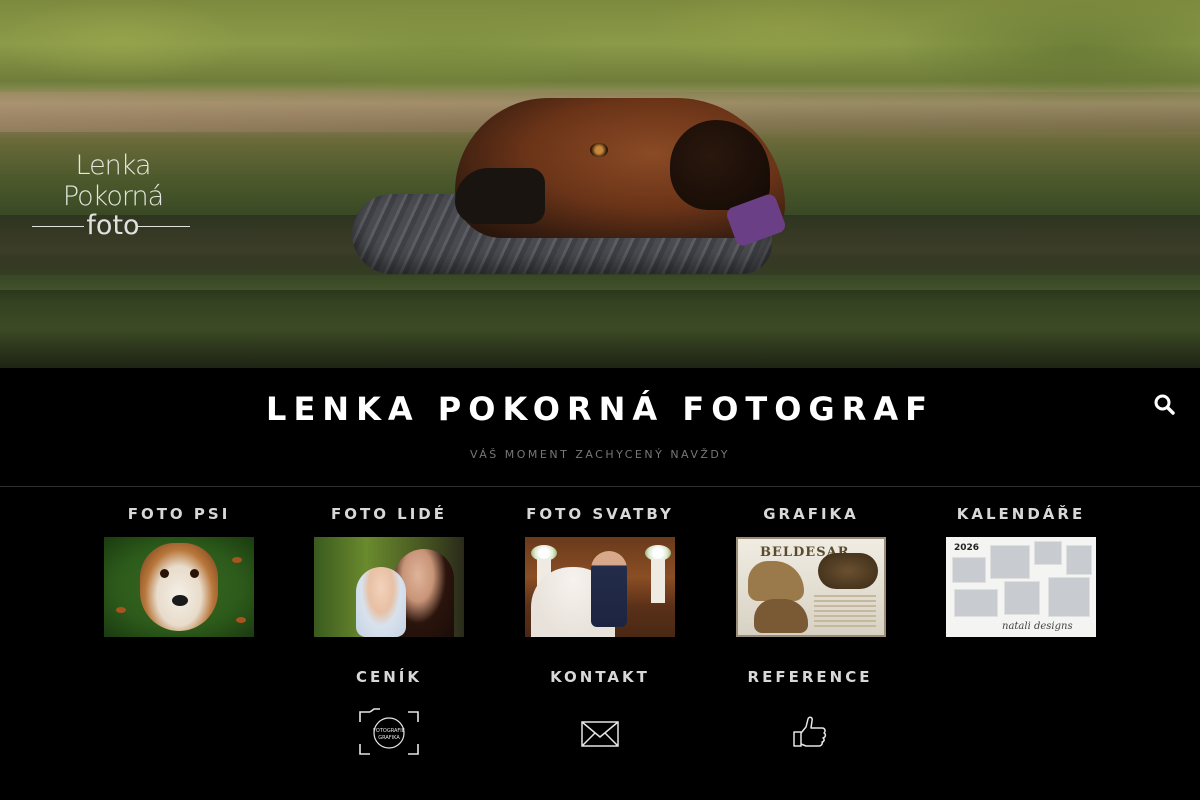 The image size is (1200, 800). Describe the element at coordinates (845, 611) in the screenshot. I see `thumb-text-block` at that location.